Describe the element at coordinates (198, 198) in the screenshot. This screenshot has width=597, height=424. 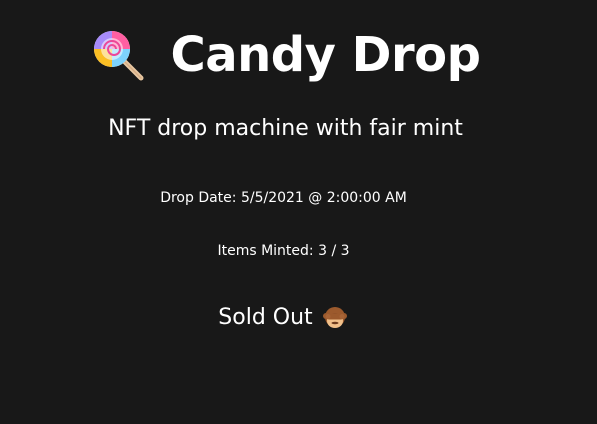
I see `drop-date-label: Drop Date:` at that location.